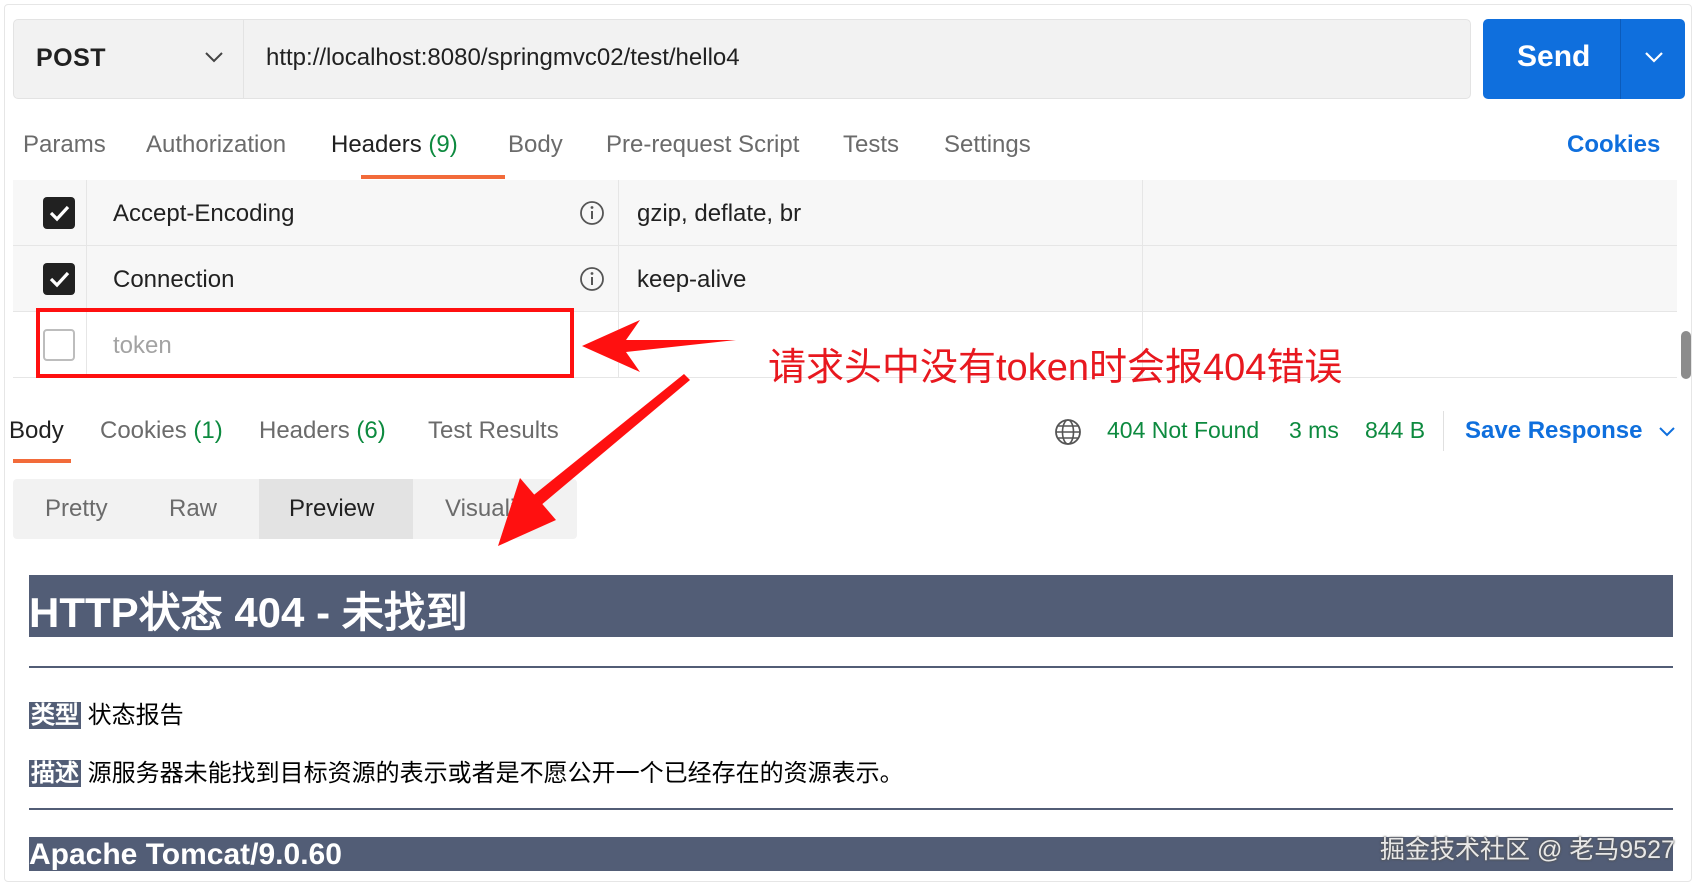  Describe the element at coordinates (1620, 59) in the screenshot. I see `send-divider` at that location.